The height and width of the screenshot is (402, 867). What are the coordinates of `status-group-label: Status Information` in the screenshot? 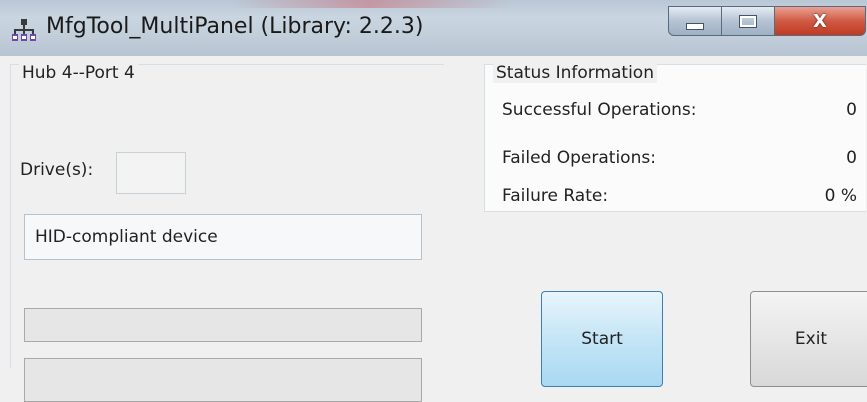 It's located at (575, 73).